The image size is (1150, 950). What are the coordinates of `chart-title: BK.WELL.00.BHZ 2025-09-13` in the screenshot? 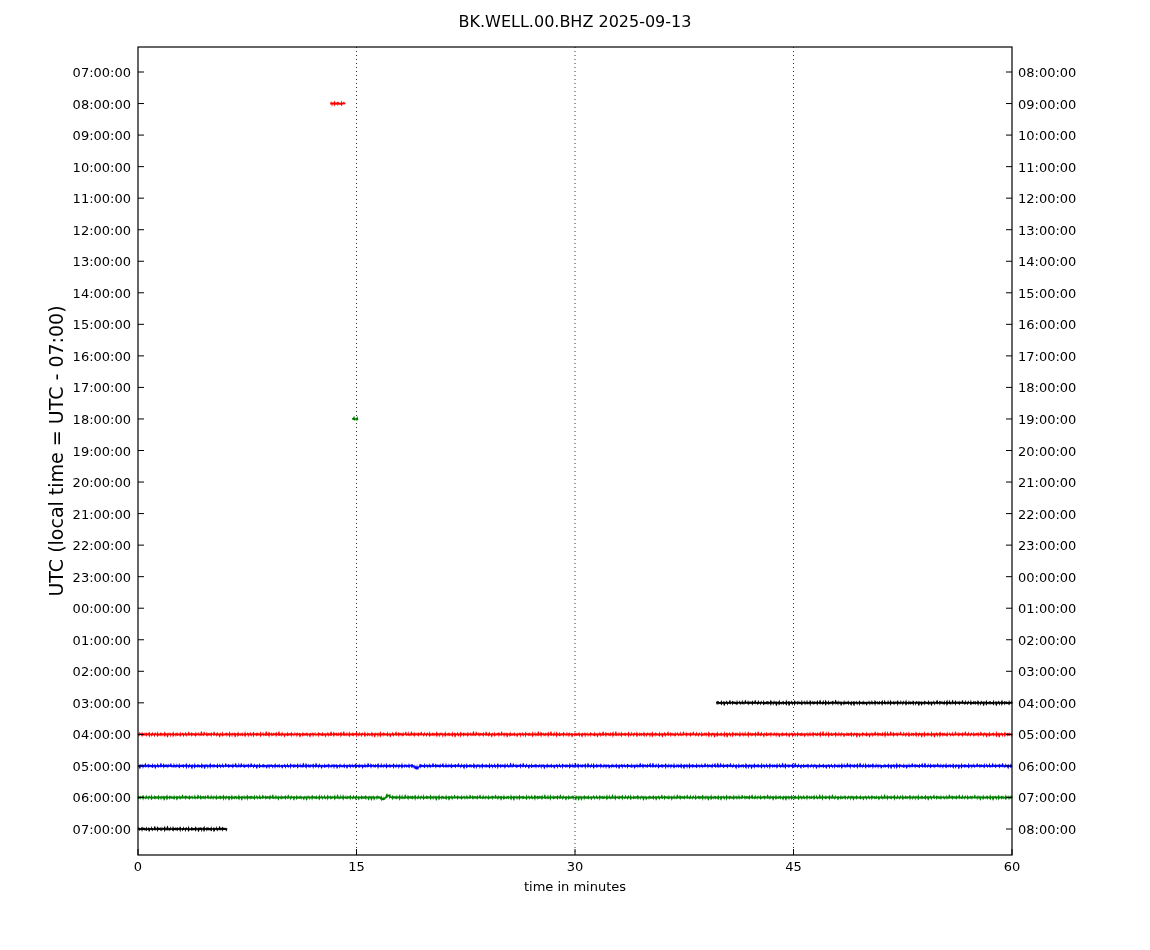 It's located at (575, 21).